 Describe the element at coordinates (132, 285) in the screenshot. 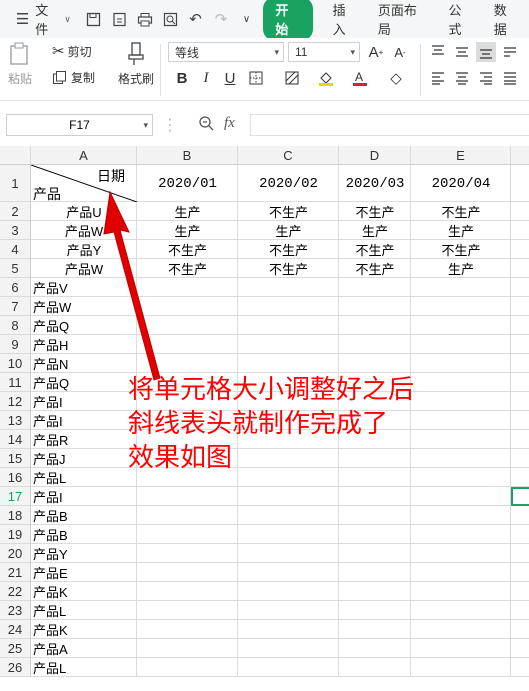

I see `annotation-arrow` at that location.